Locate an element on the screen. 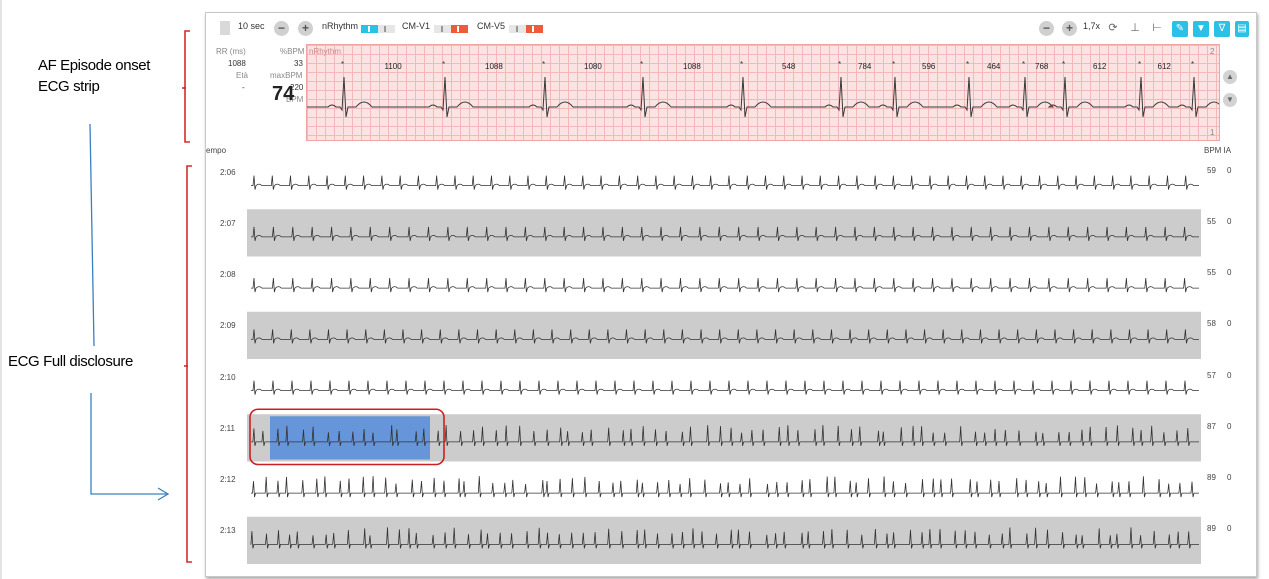  lead2-toggle is located at coordinates (526, 29).